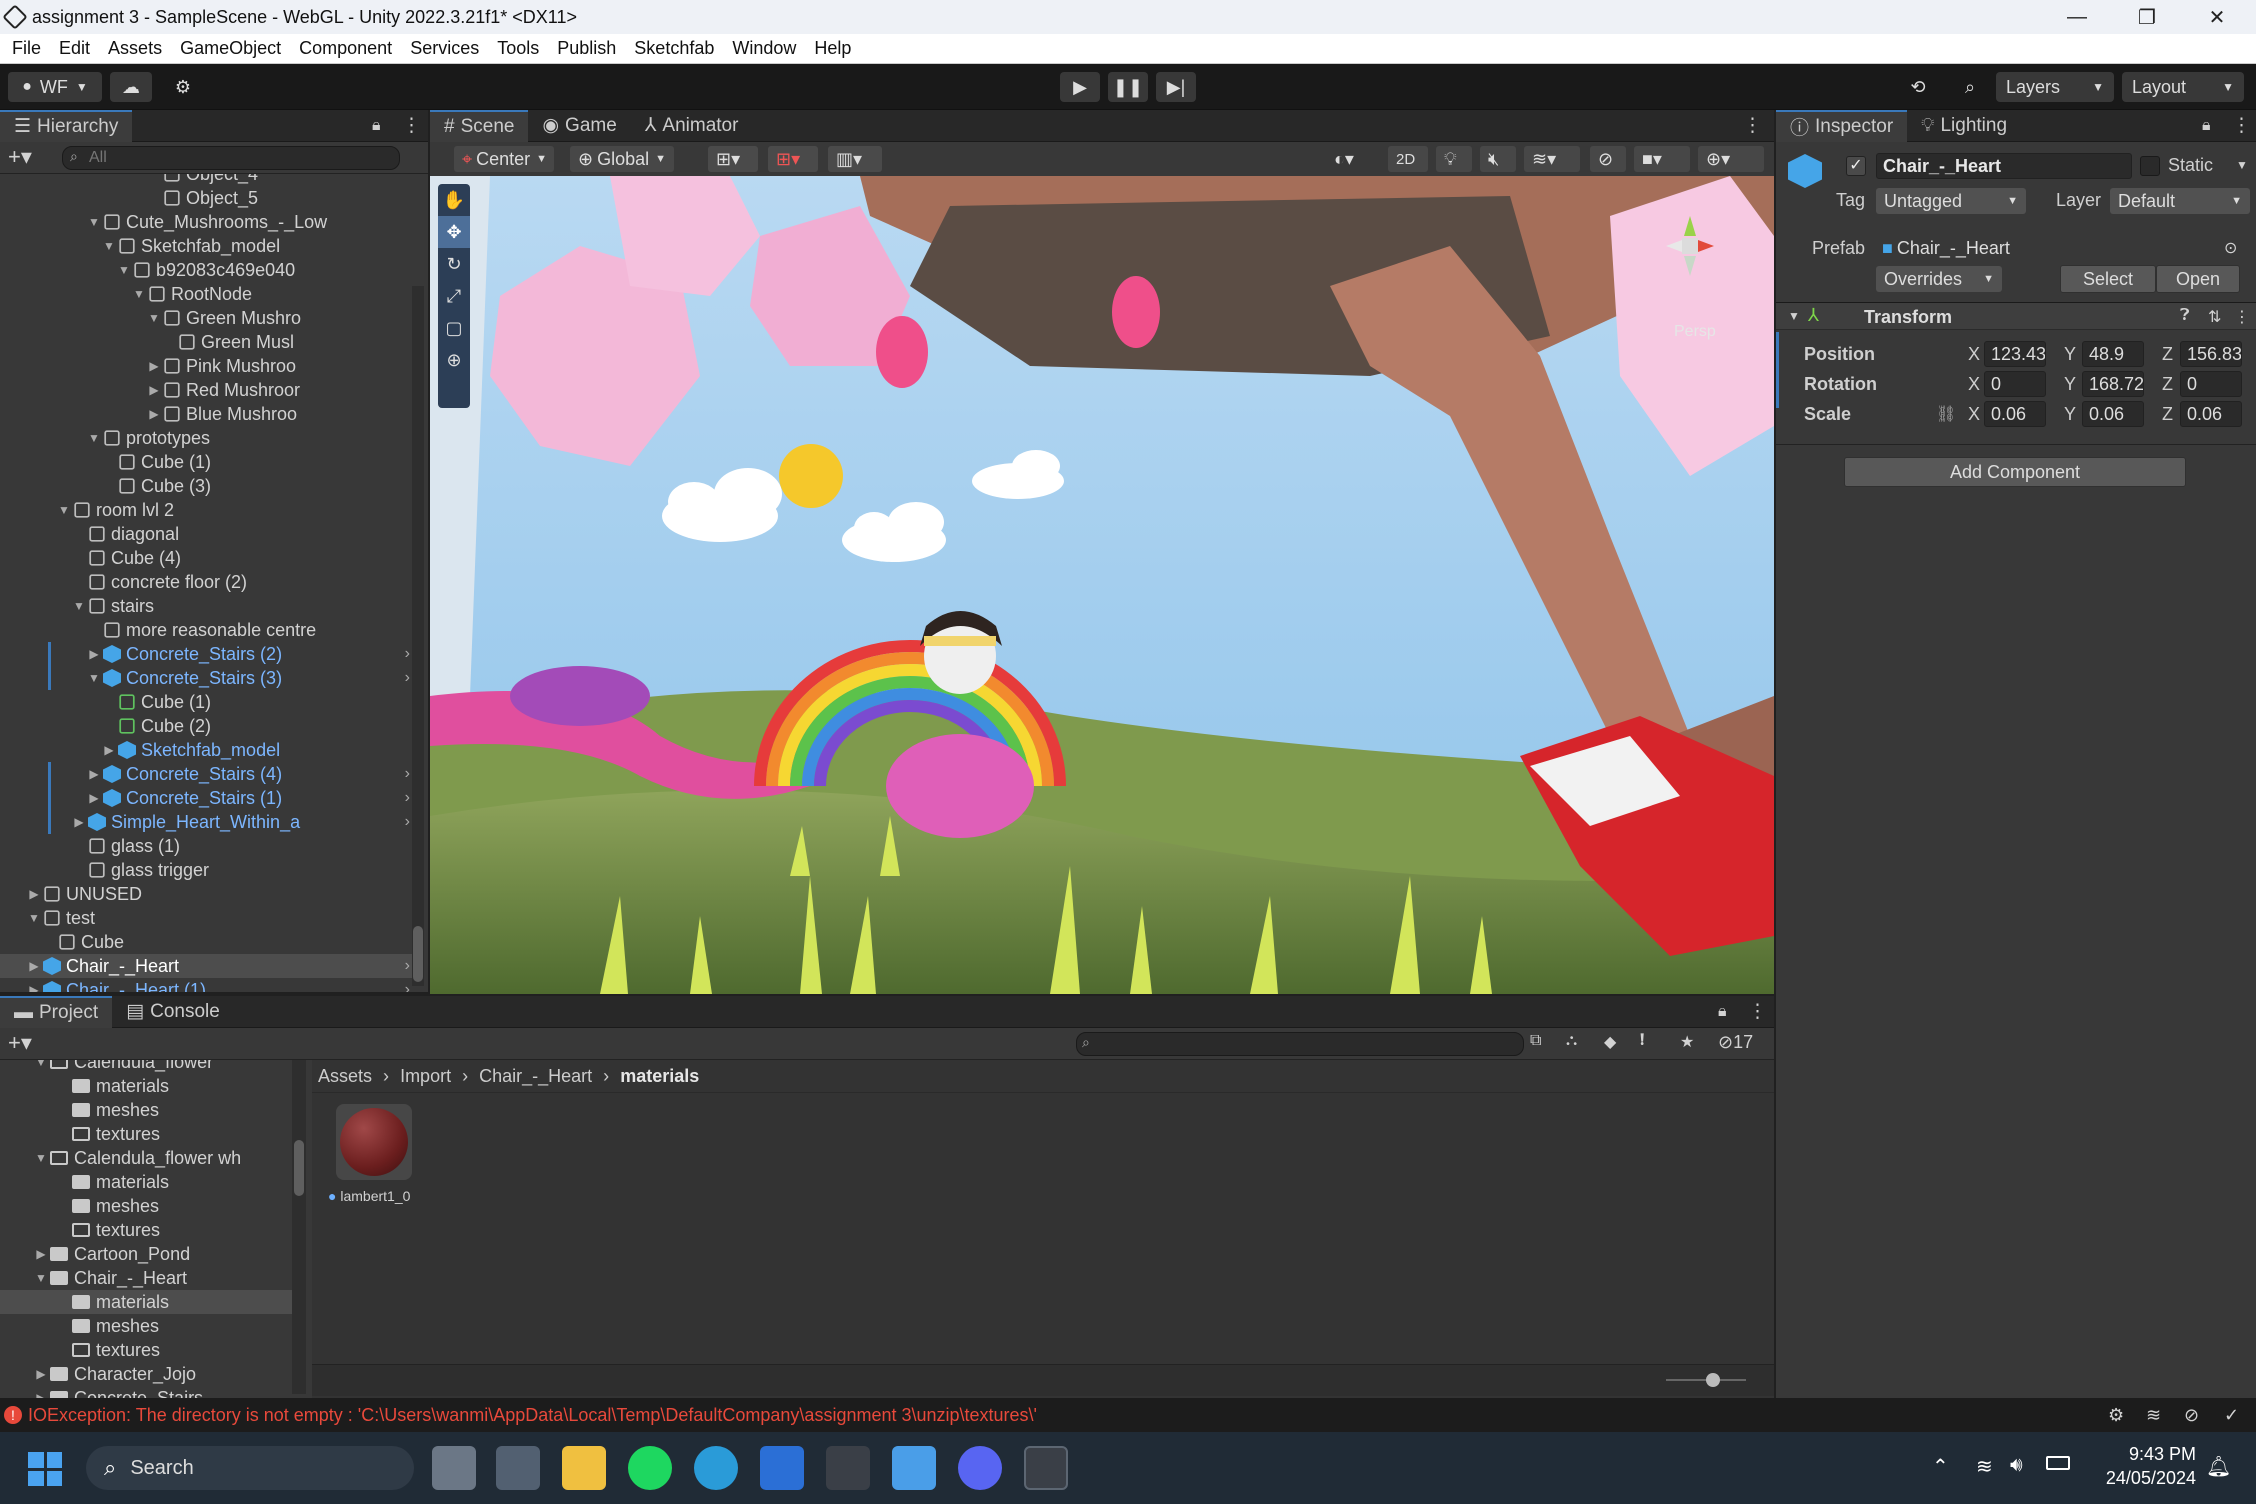 Image resolution: width=2256 pixels, height=1504 pixels. Describe the element at coordinates (208, 582) in the screenshot. I see `hierarchy-item: concrete floor (2)` at that location.